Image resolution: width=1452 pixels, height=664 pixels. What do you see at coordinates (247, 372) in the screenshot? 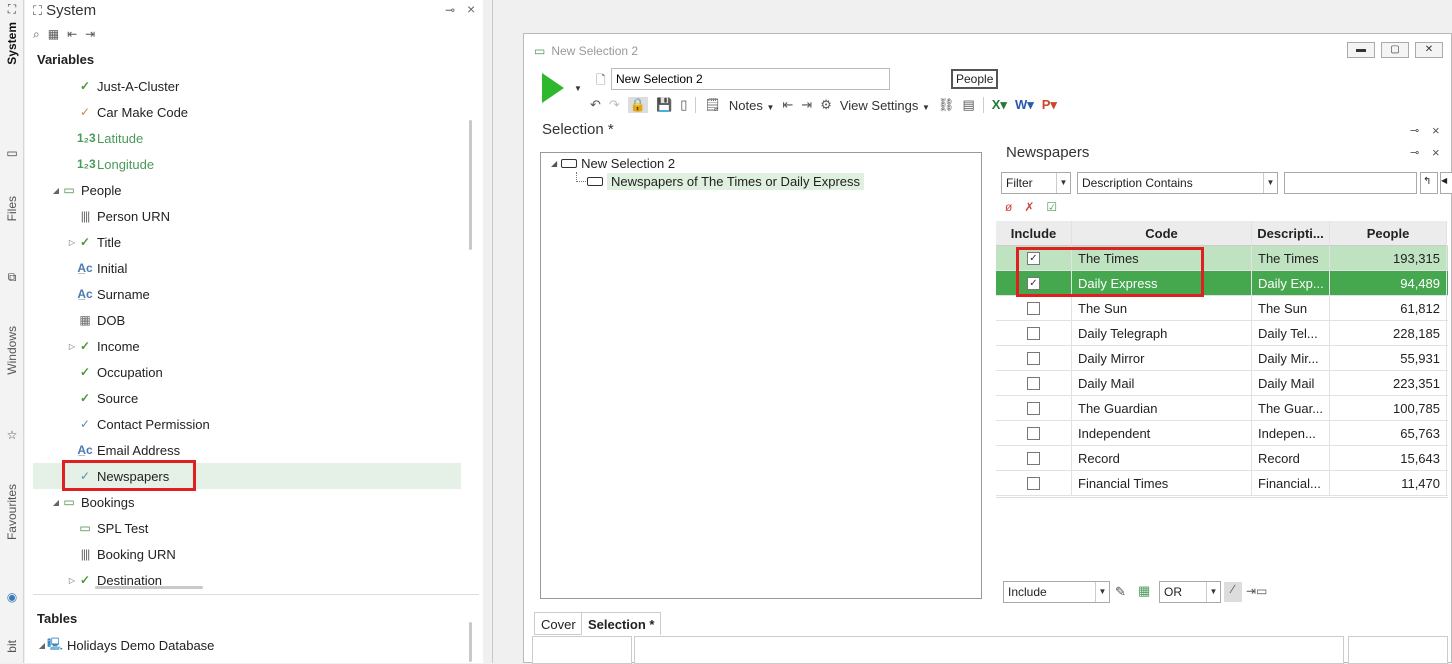
I see `tree-item: ✓ Occupation` at bounding box center [247, 372].